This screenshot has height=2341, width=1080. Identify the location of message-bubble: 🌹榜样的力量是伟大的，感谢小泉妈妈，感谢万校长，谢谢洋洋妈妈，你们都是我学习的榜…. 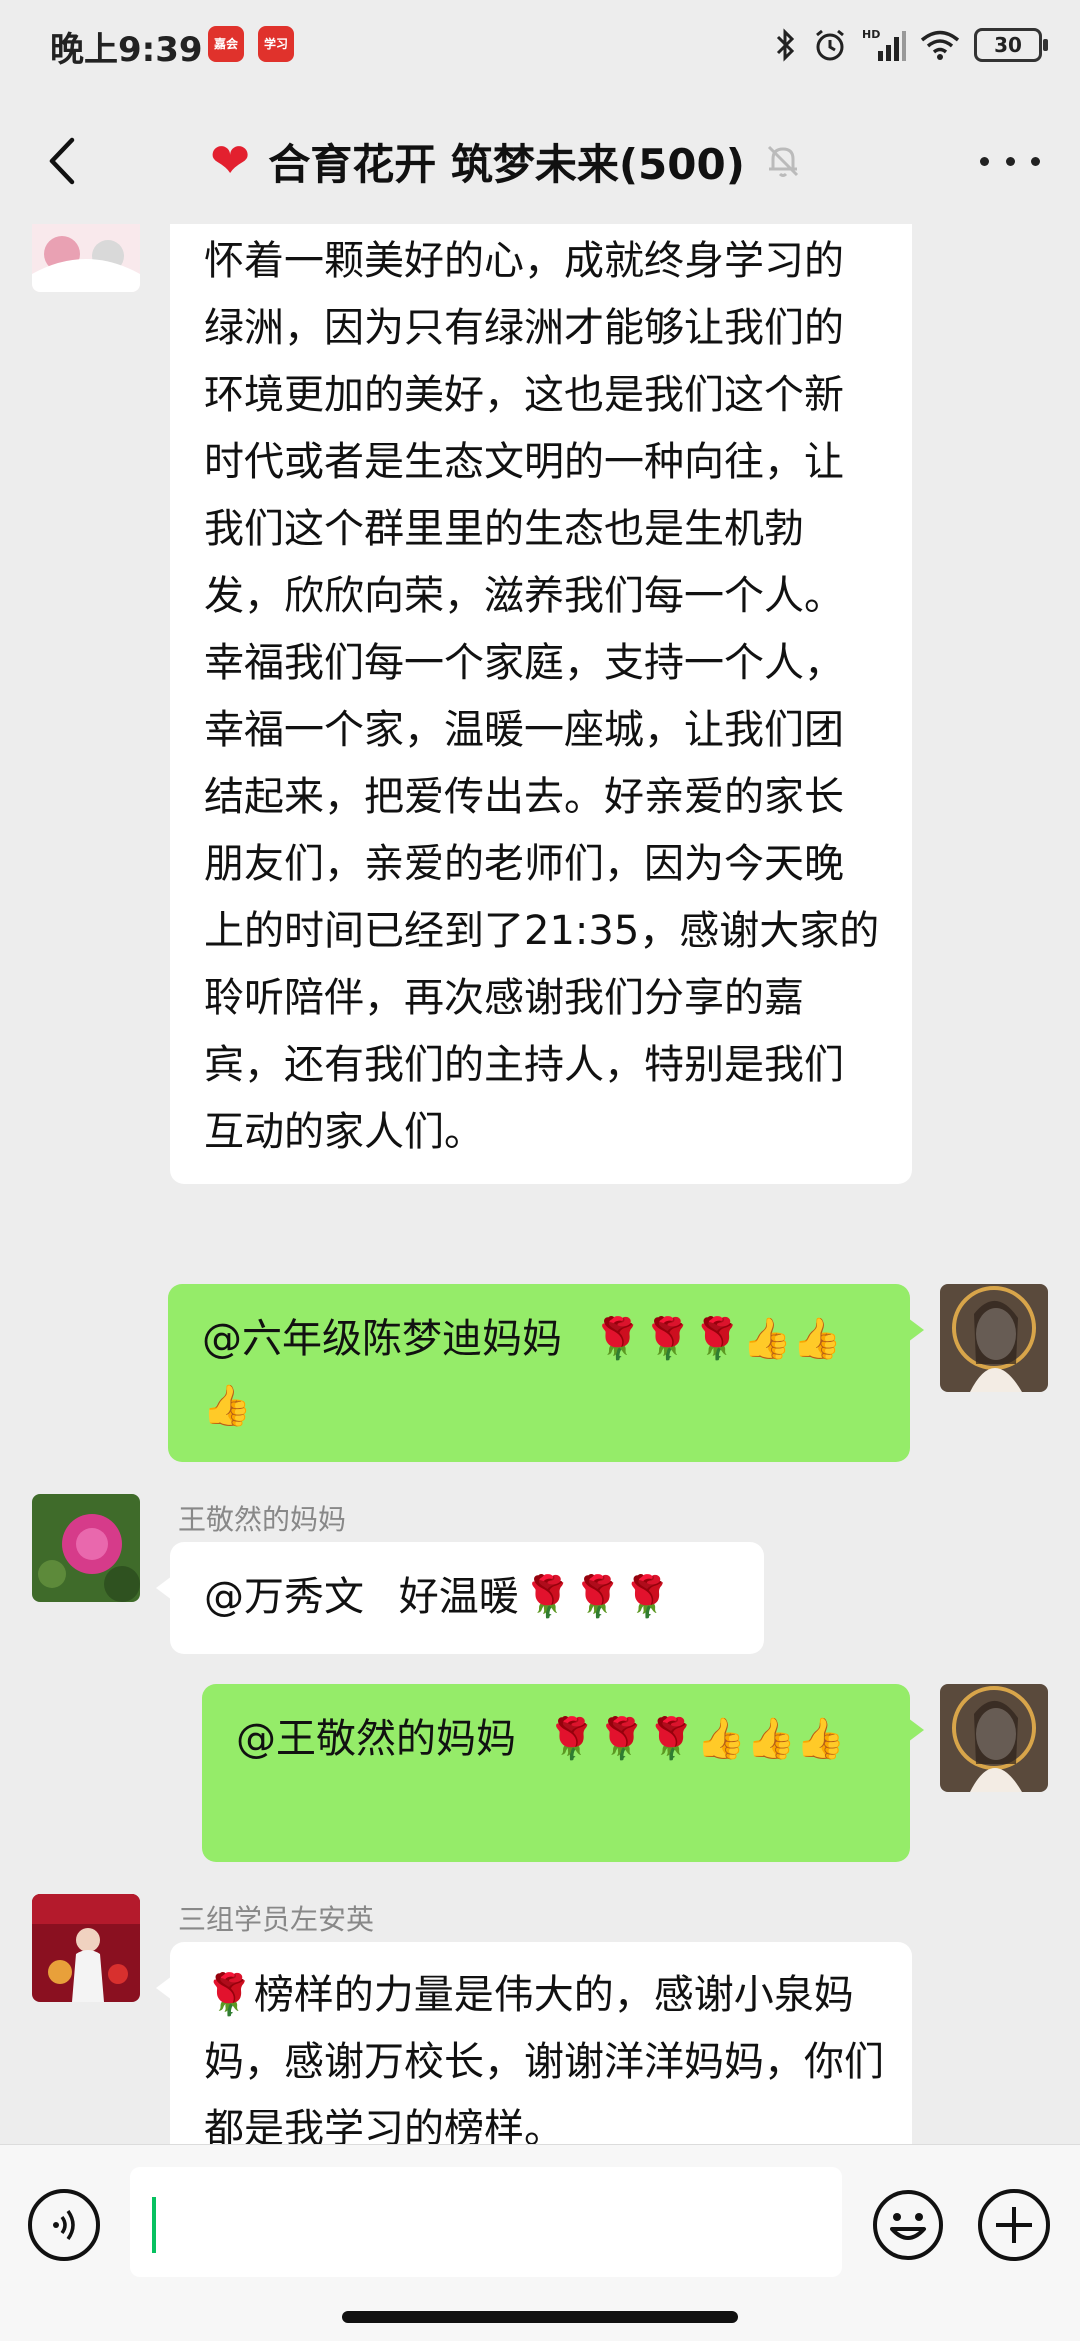
(534, 2043).